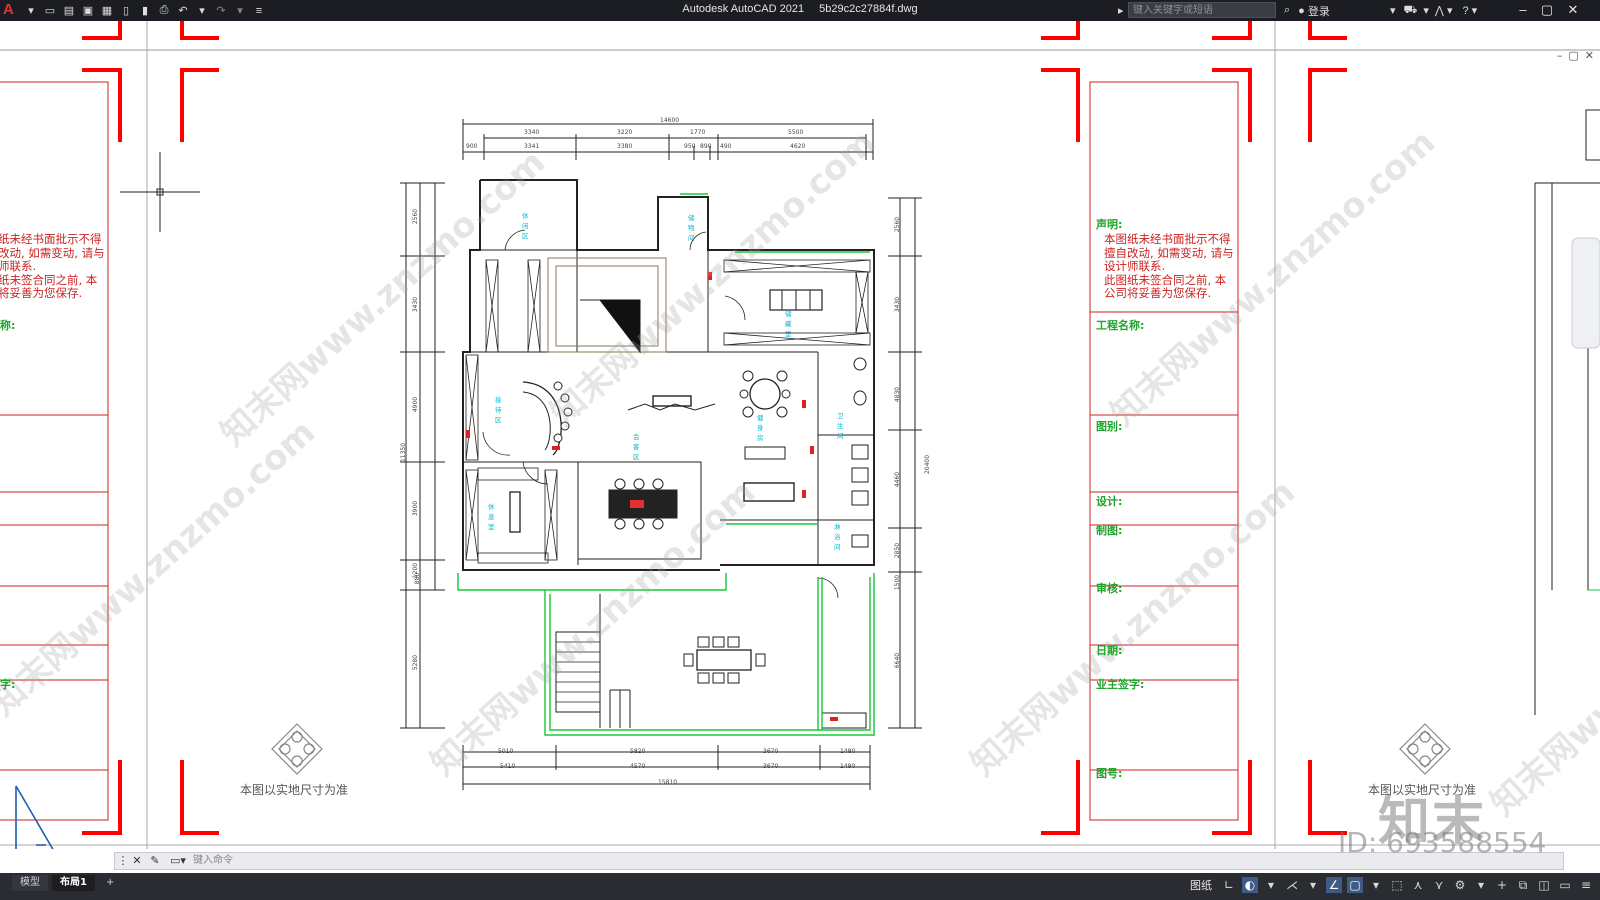 The height and width of the screenshot is (900, 1600). Describe the element at coordinates (12, 10) in the screenshot. I see `autocad-app-icon: A` at that location.